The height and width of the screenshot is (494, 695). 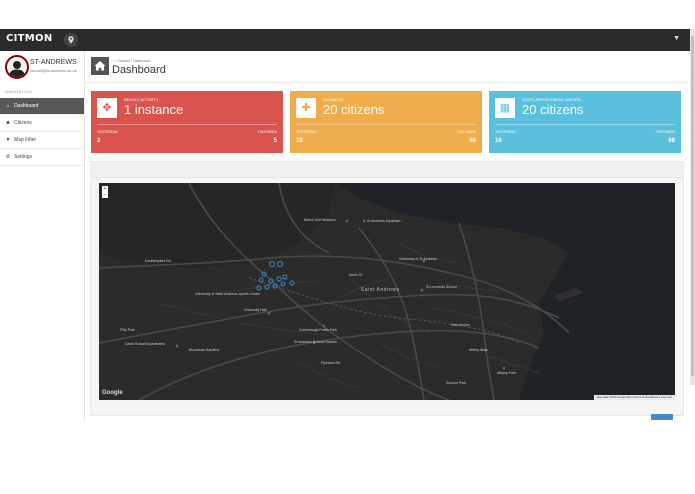 What do you see at coordinates (692, 206) in the screenshot?
I see `scrollbar-thumb` at bounding box center [692, 206].